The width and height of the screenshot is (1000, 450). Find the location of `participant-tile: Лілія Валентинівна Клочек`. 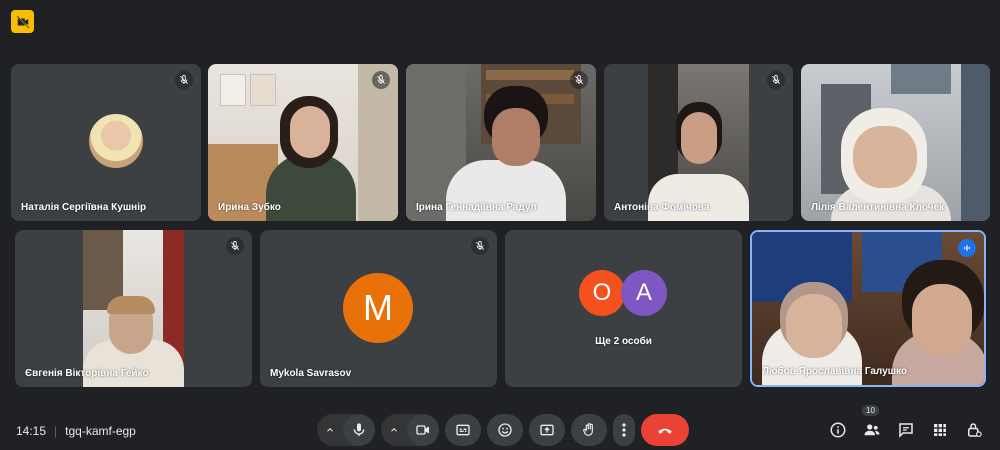

participant-tile: Лілія Валентинівна Клочек is located at coordinates (895, 142).